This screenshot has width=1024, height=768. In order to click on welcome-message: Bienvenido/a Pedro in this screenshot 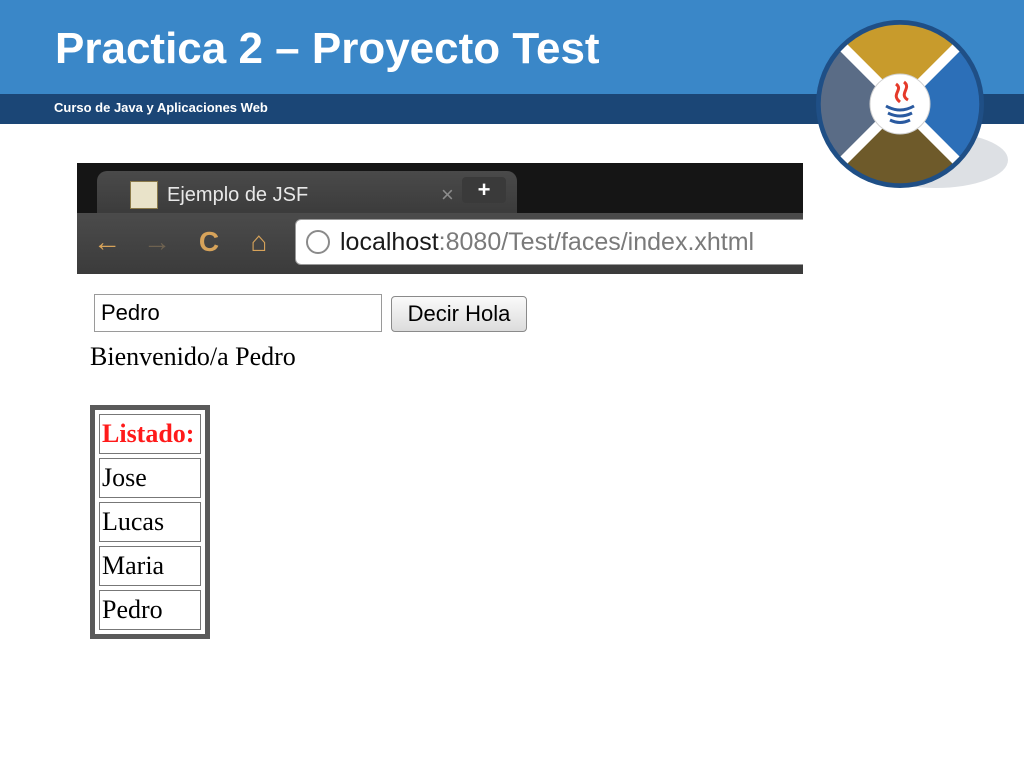, I will do `click(193, 356)`.